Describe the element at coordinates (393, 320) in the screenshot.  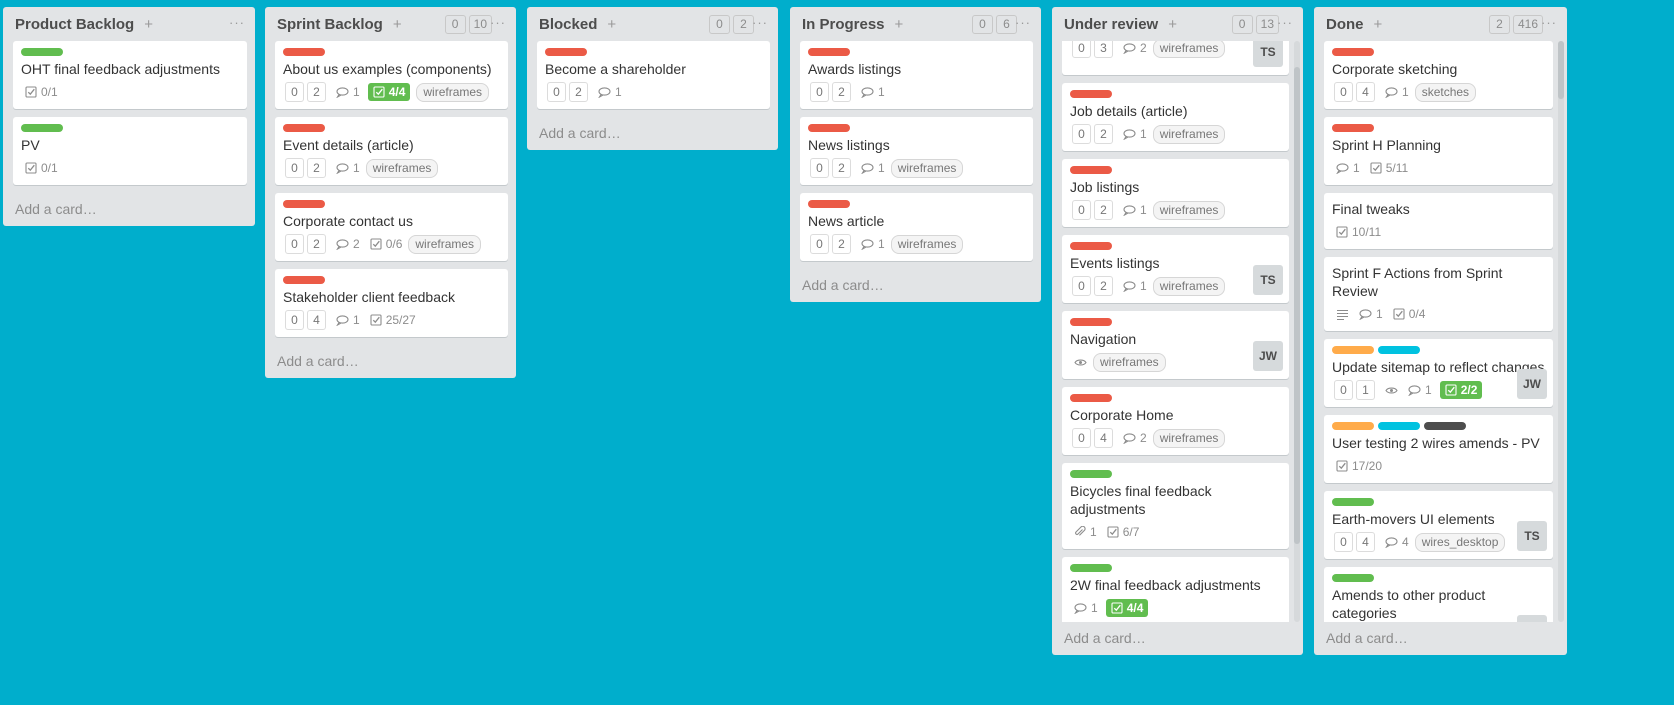
I see `checklist-badge: 25/27` at that location.